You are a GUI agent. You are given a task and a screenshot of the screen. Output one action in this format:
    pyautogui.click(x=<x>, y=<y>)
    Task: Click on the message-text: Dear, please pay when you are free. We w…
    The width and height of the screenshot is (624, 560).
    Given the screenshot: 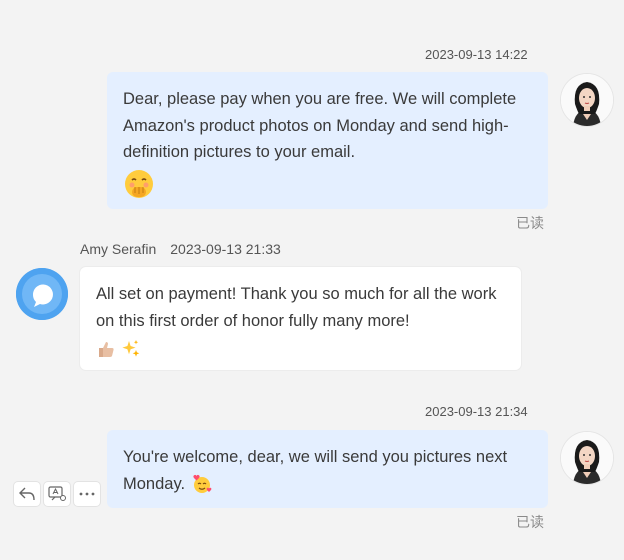 What is the action you would take?
    pyautogui.click(x=320, y=125)
    